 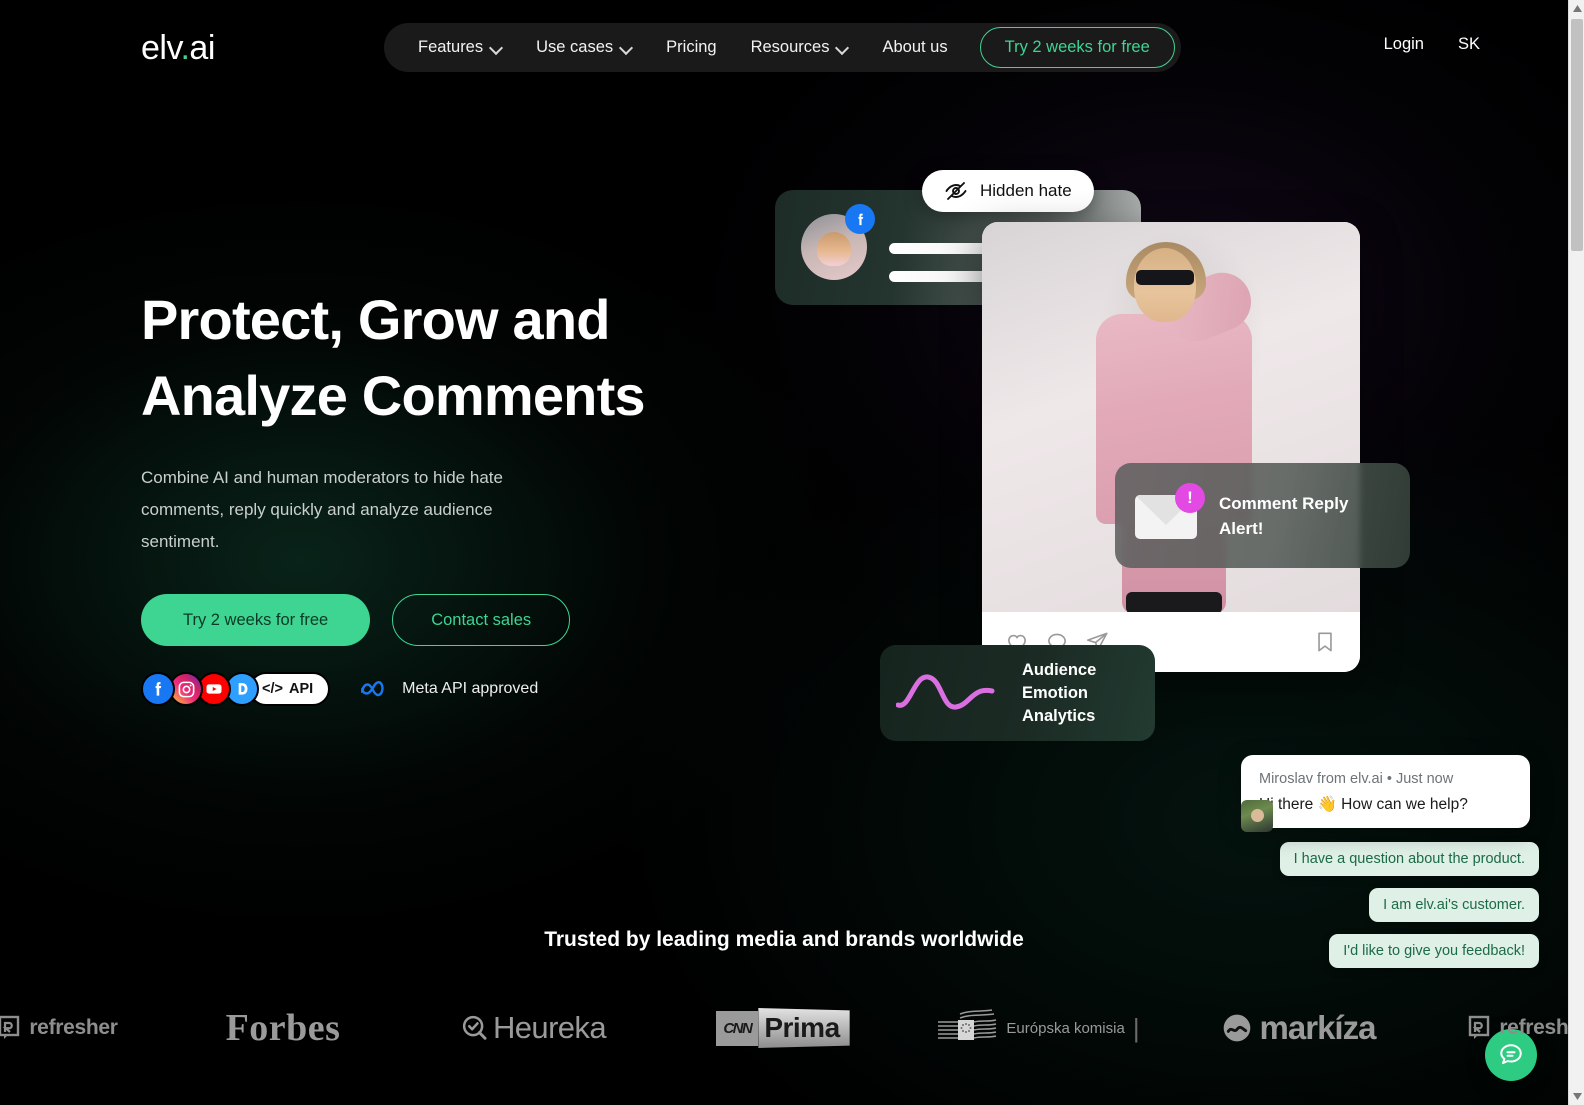 What do you see at coordinates (481, 620) in the screenshot?
I see `contact-sales-button: Contact sales` at bounding box center [481, 620].